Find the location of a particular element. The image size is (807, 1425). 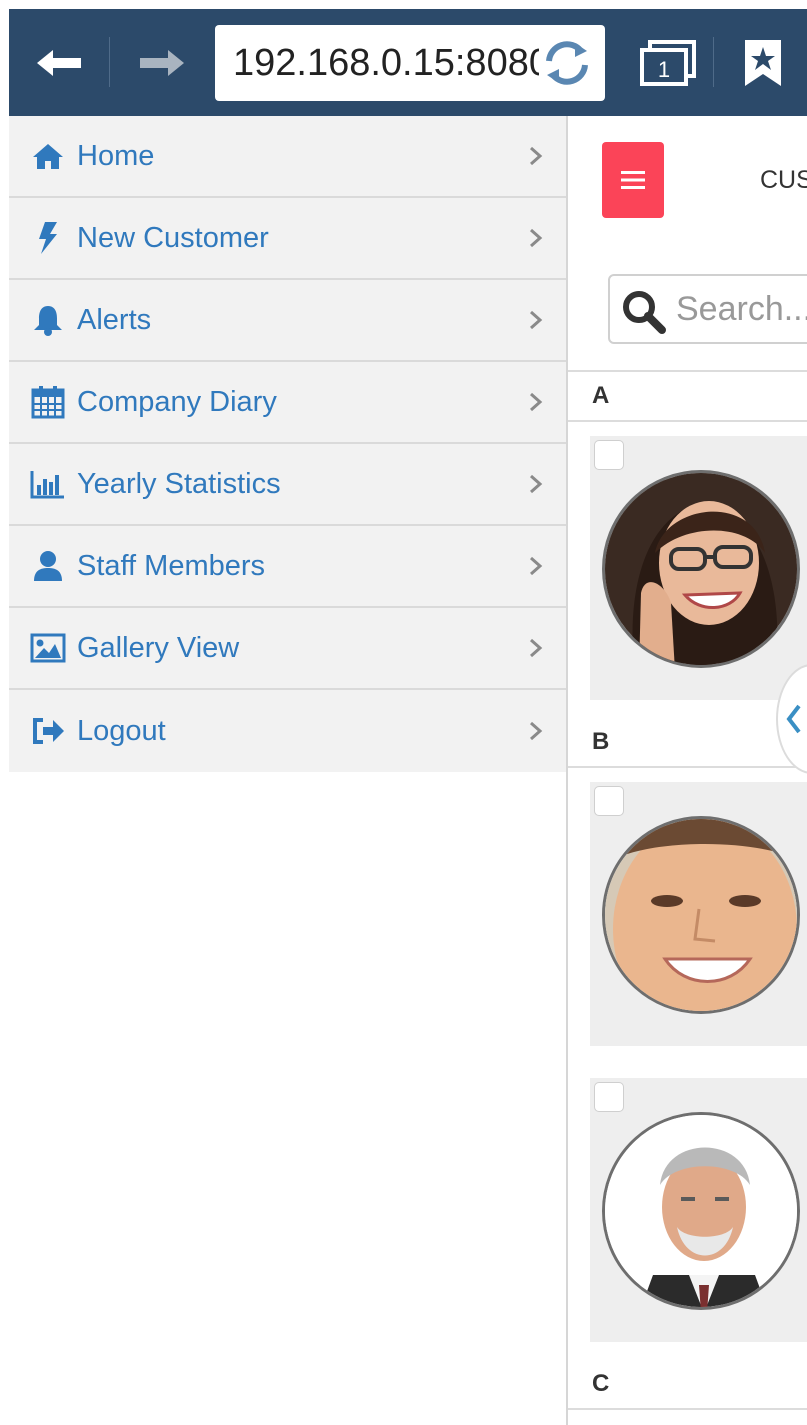

page-title: CUSTOMERS is located at coordinates (783, 180).